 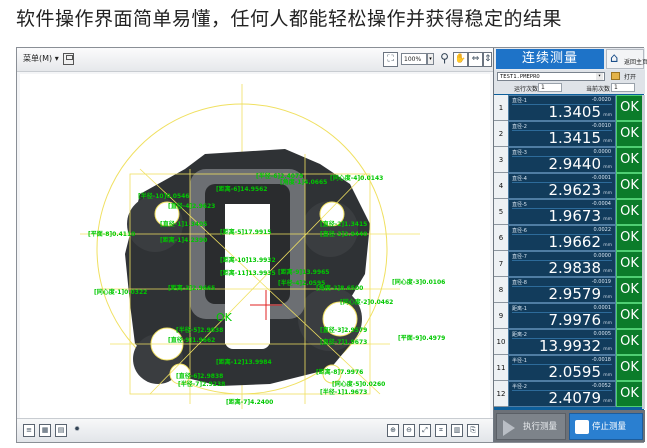 I want to click on row-body: 直径-8 -0.0019 2.9579 mm, so click(x=562, y=290).